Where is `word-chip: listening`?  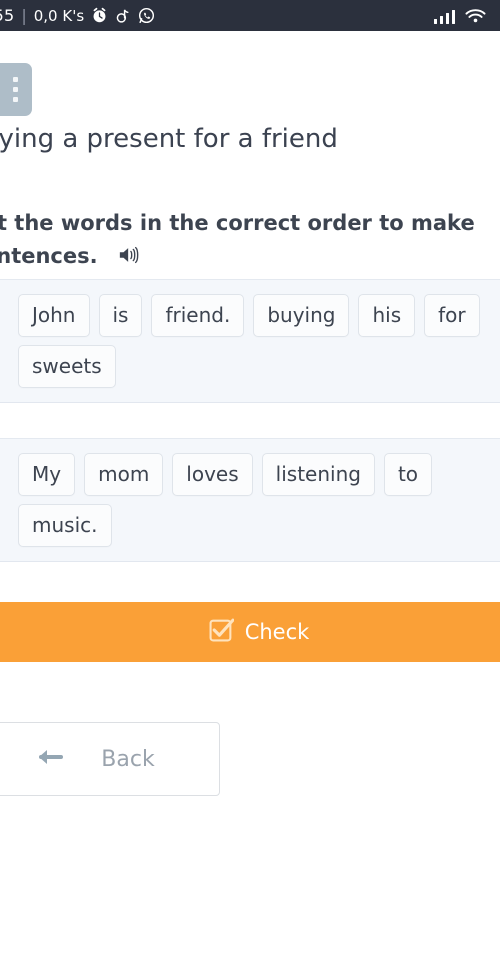 word-chip: listening is located at coordinates (318, 474).